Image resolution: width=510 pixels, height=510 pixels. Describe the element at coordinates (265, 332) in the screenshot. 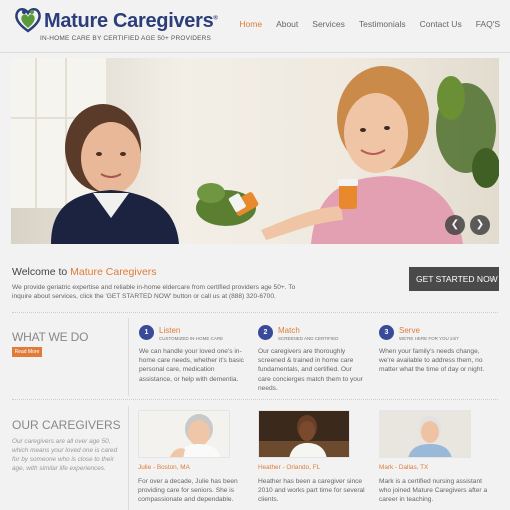

I see `step-number-badge: 2` at that location.